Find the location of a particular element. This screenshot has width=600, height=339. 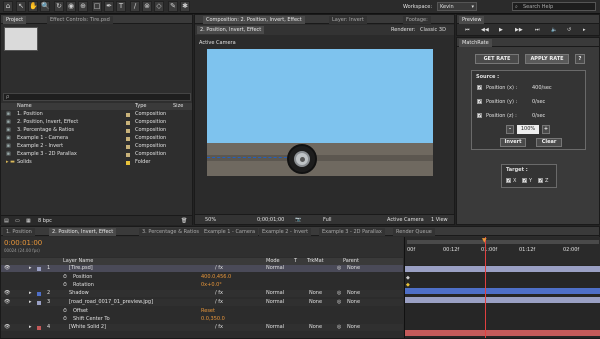

text-tool-icon: T is located at coordinates (121, 6).